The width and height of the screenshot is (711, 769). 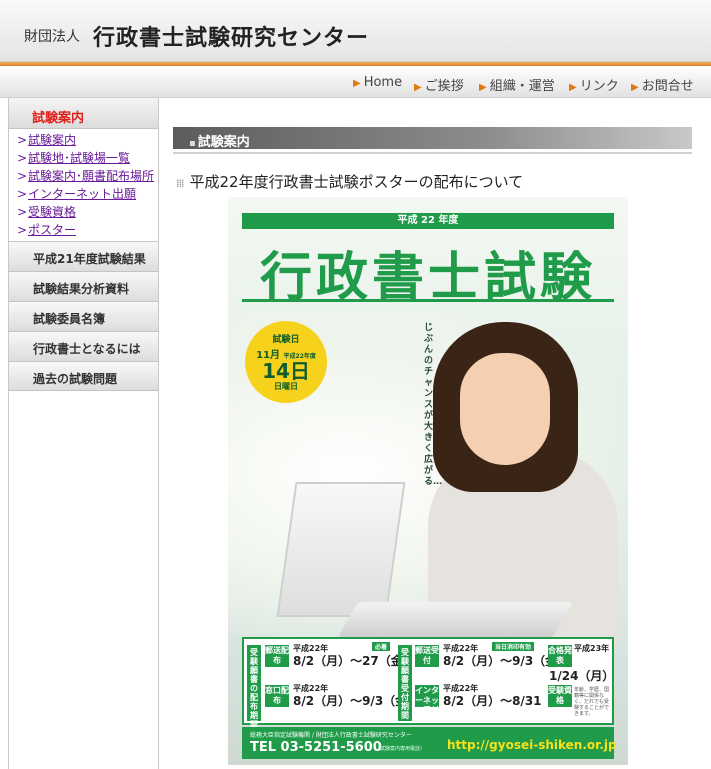 I want to click on mail-distribution-tag: 郵送配布, so click(x=277, y=656).